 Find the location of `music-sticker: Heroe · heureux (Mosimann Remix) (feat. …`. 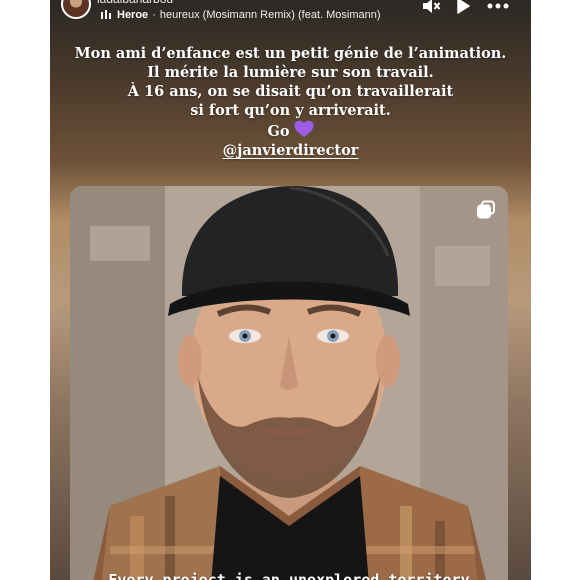

music-sticker: Heroe · heureux (Mosimann Remix) (feat. … is located at coordinates (240, 15).